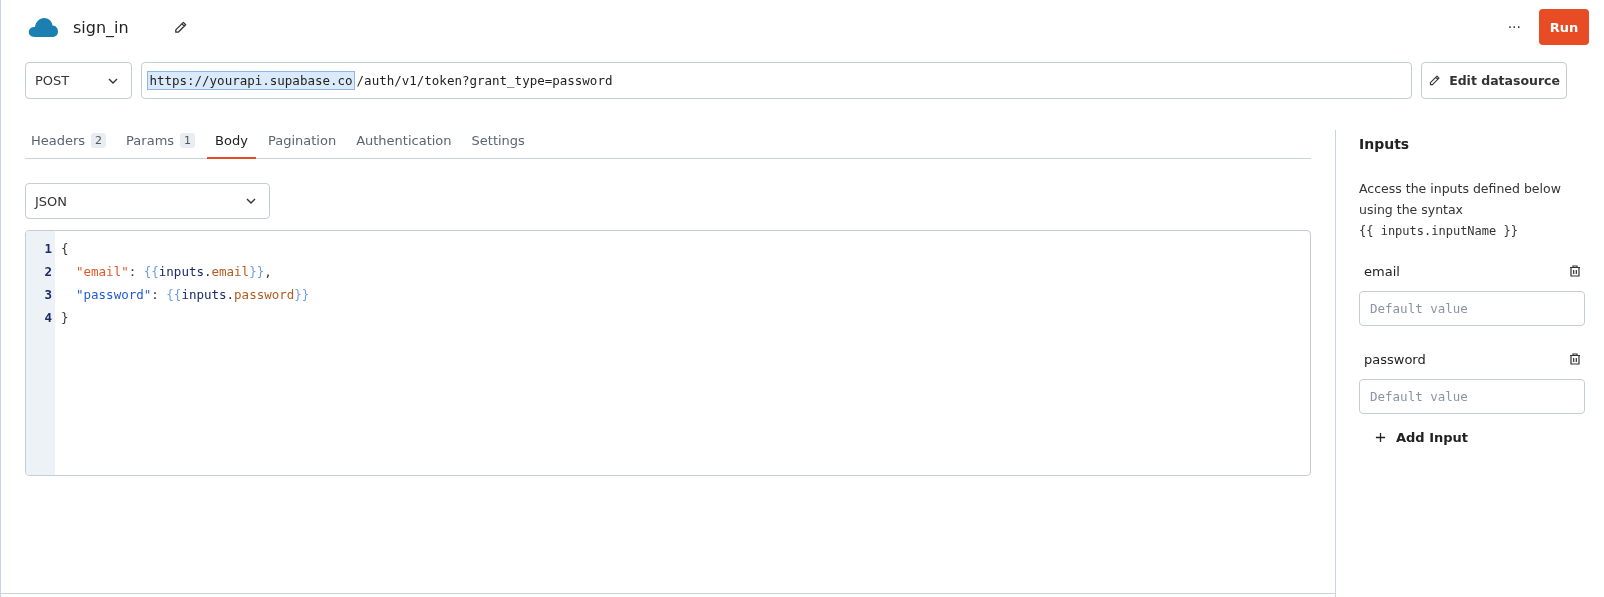  I want to click on more-button: ···, so click(1514, 27).